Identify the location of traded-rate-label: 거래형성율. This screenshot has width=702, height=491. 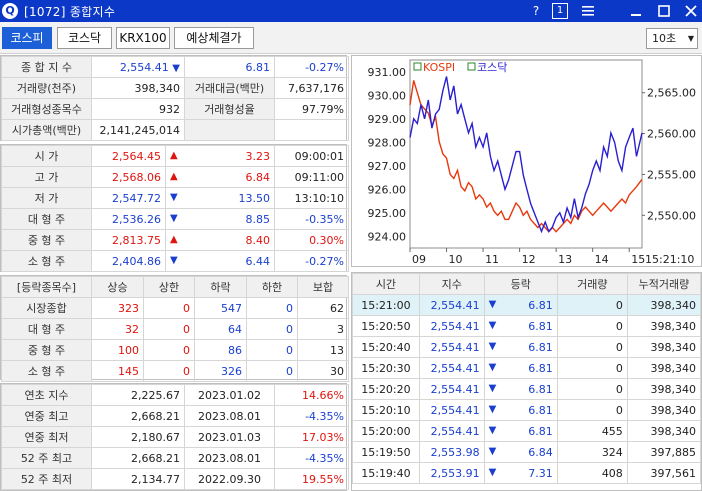
(229, 109).